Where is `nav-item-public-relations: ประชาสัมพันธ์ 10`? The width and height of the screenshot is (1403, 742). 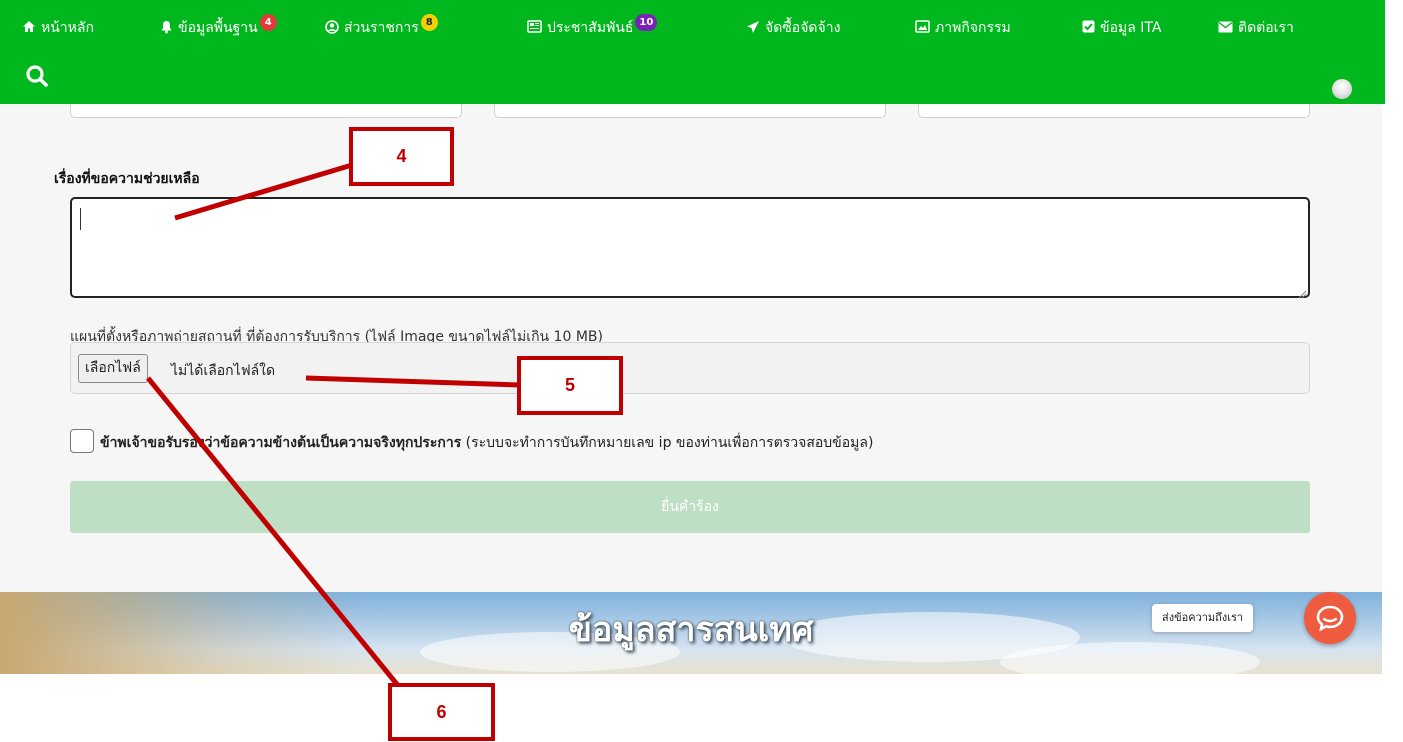
nav-item-public-relations: ประชาสัมพันธ์ 10 is located at coordinates (592, 28).